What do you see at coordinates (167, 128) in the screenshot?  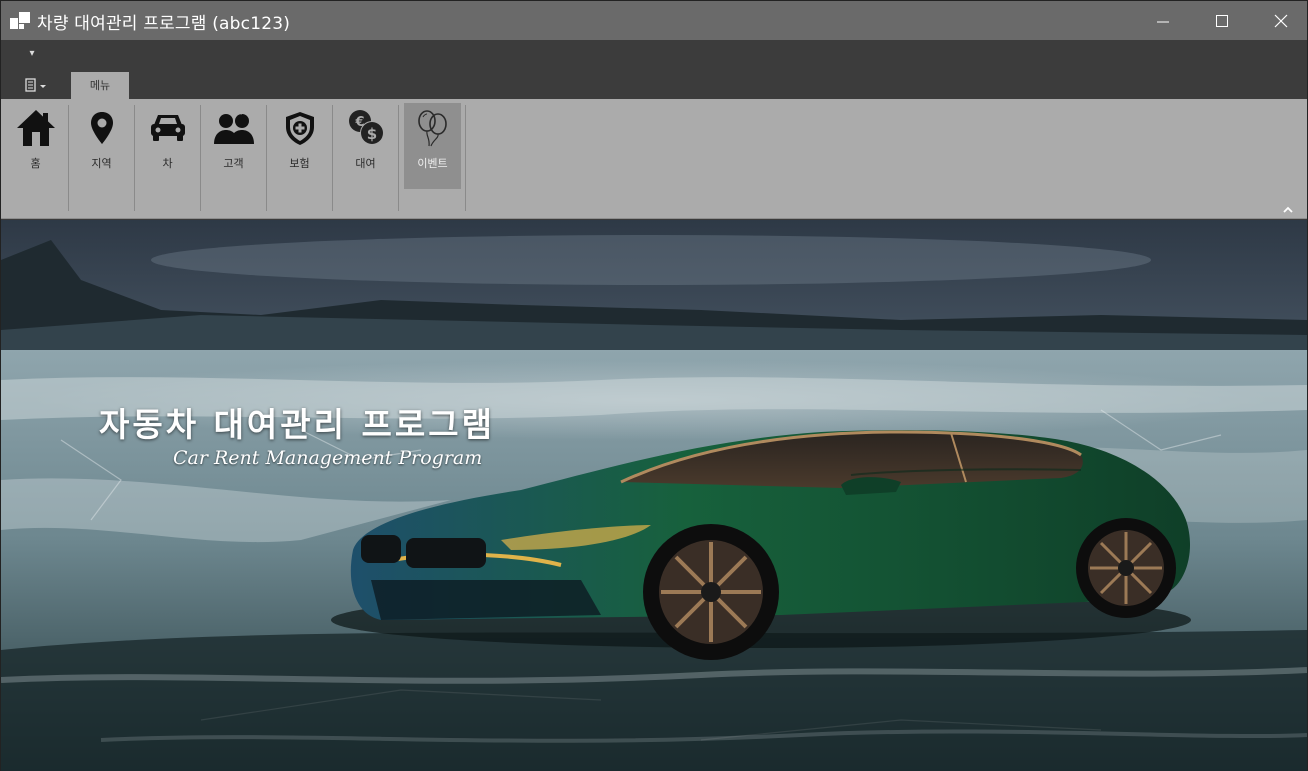 I see `car-icon` at bounding box center [167, 128].